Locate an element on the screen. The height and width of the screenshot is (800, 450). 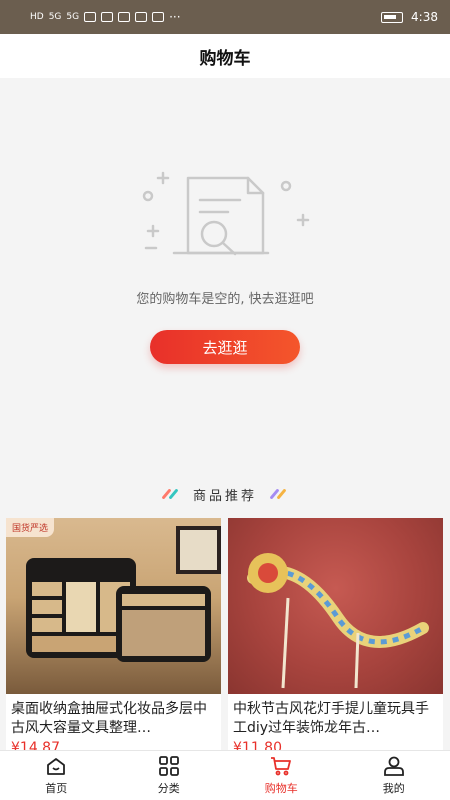
category-icon is located at coordinates (168, 765).